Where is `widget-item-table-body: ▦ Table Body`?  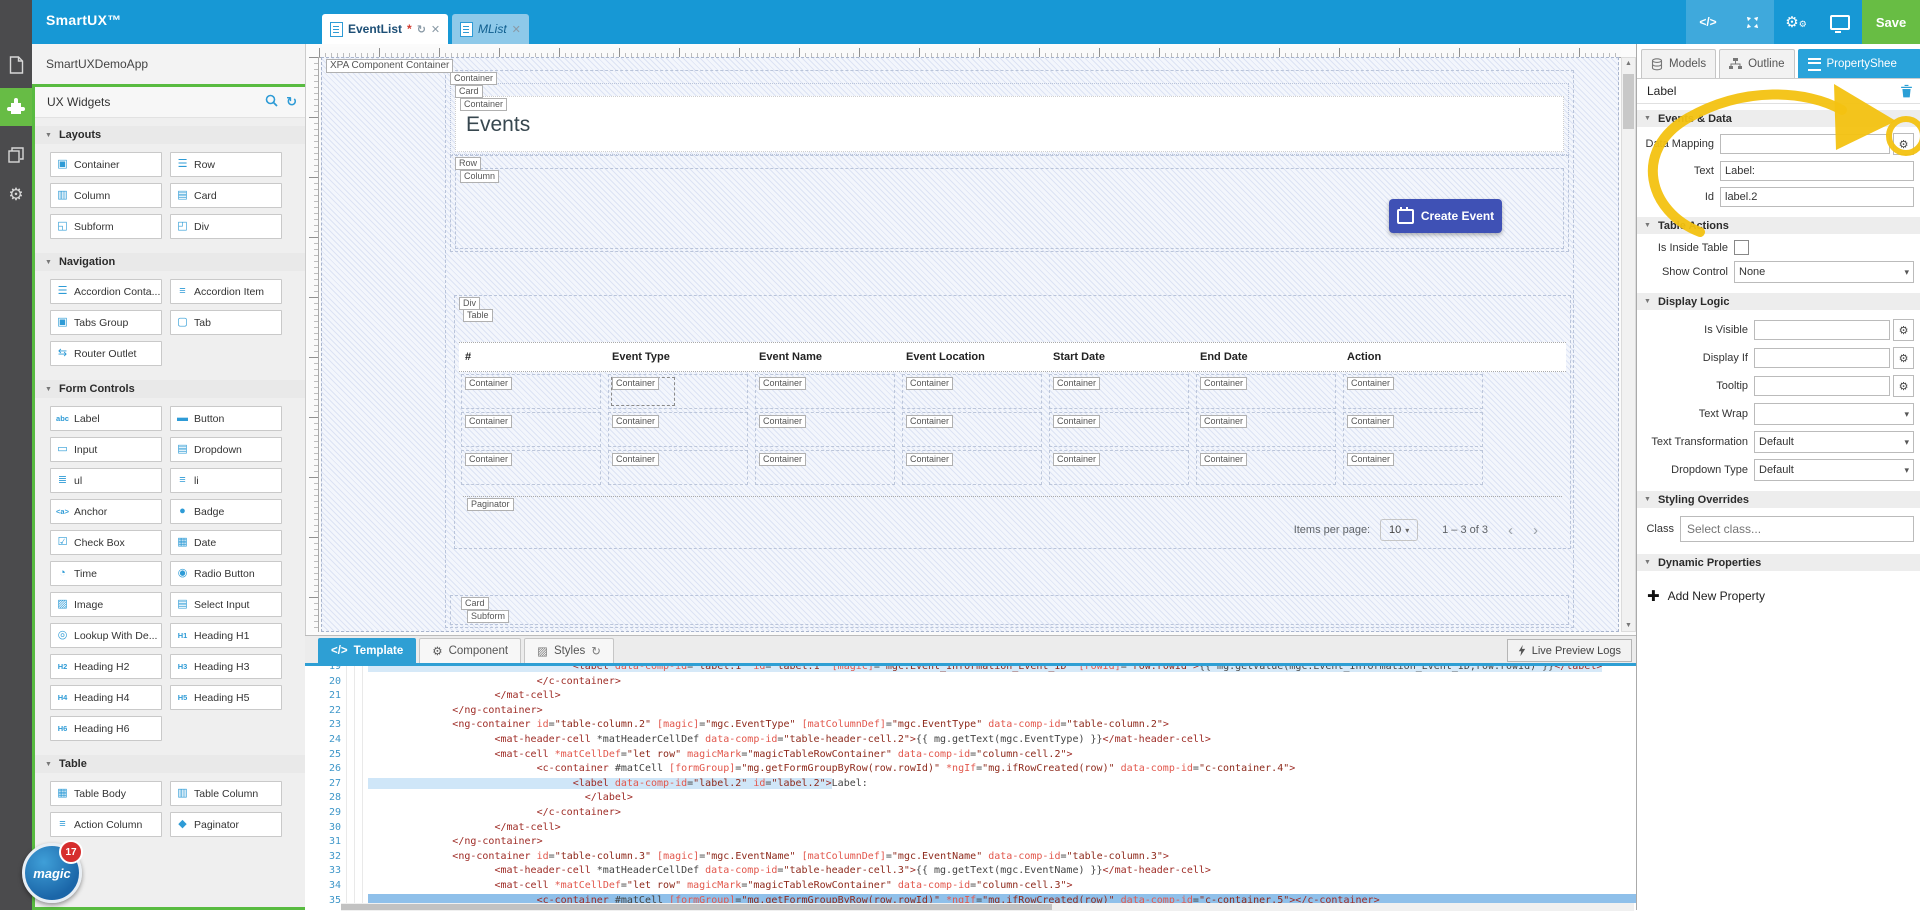
widget-item-table-body: ▦ Table Body is located at coordinates (106, 793).